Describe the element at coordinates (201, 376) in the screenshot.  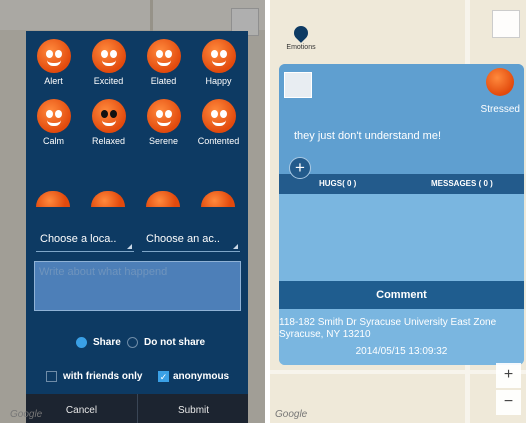
I see `anonymous-label: anonymous` at that location.